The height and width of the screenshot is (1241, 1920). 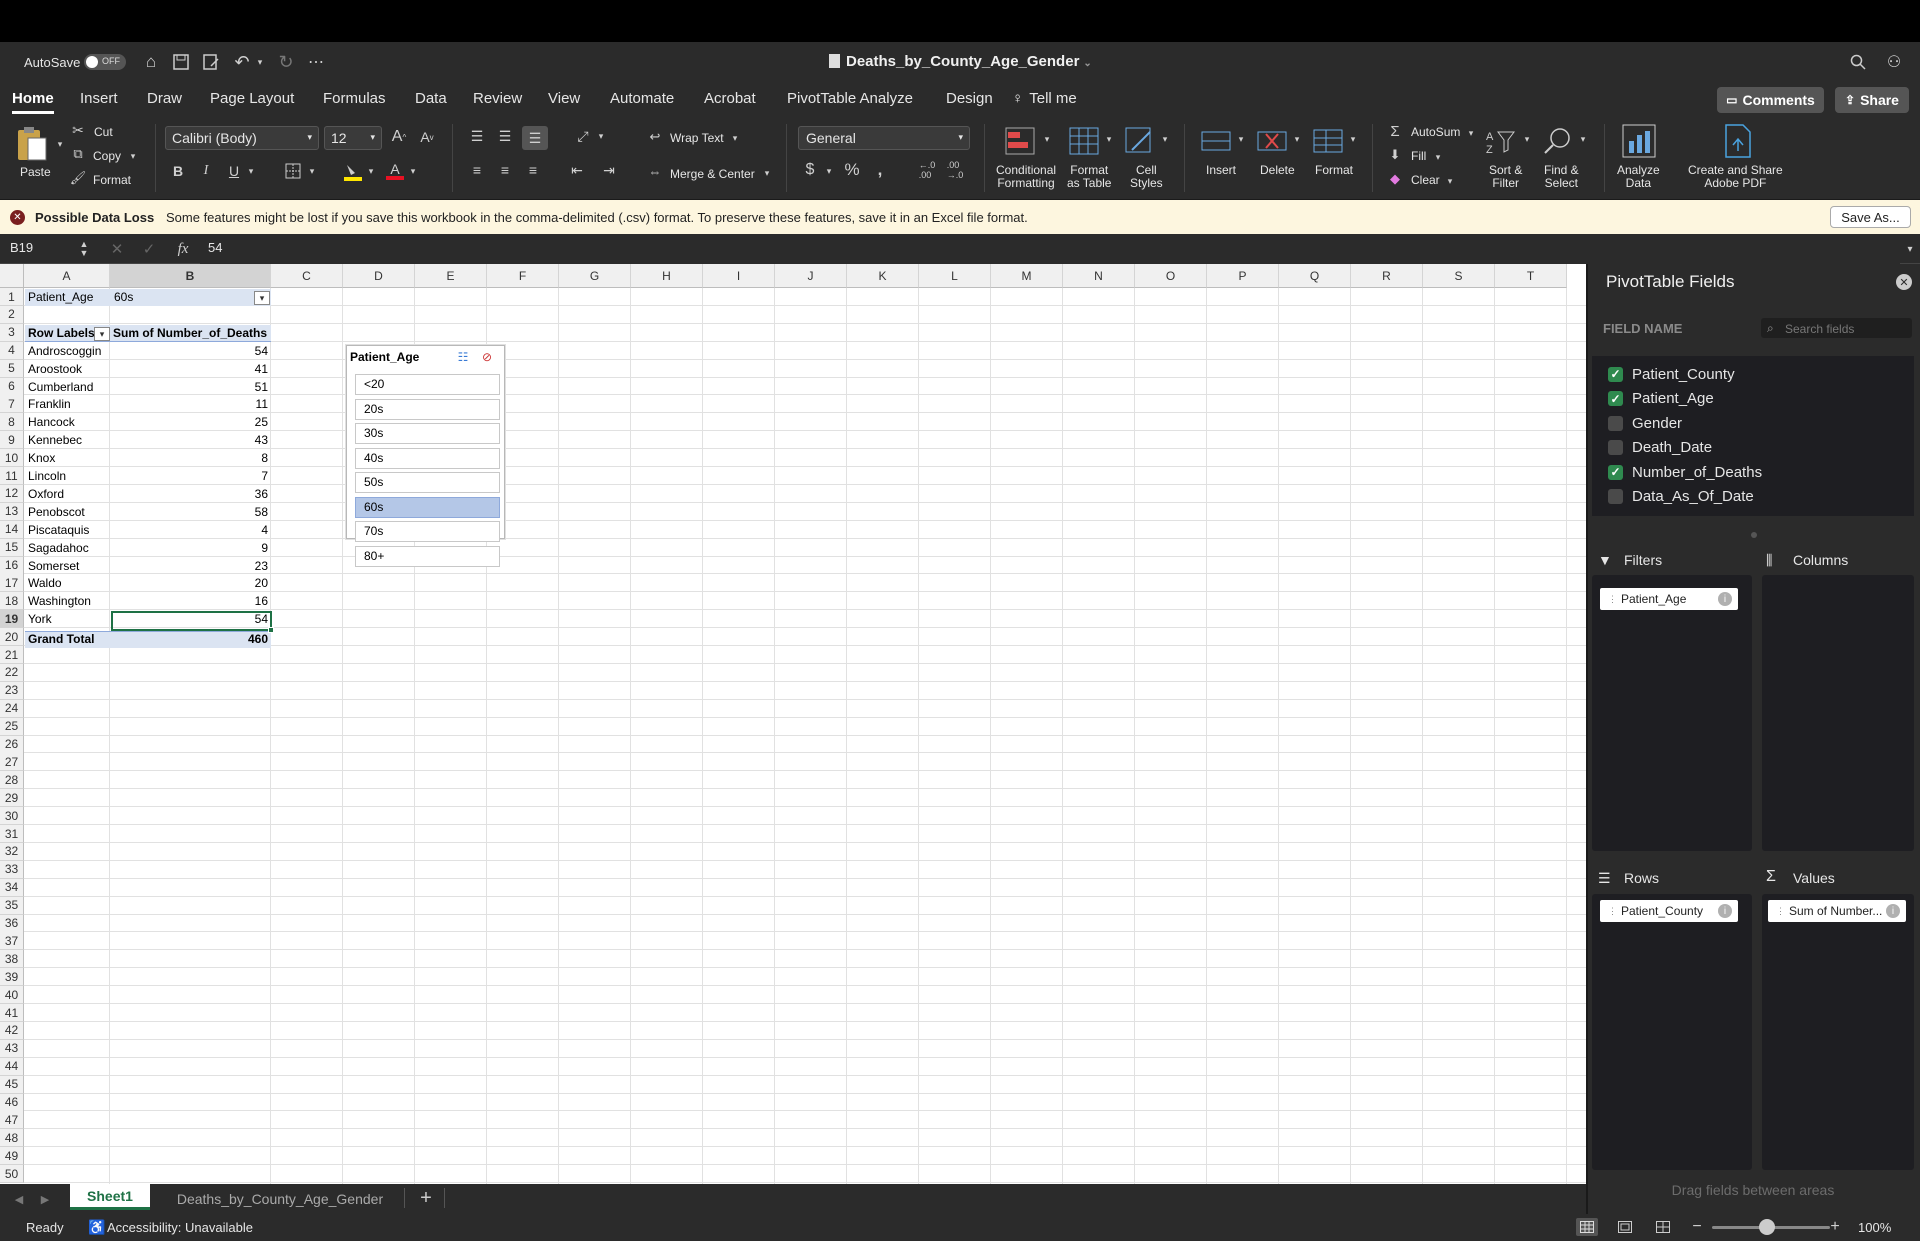 I want to click on tab-page-layout: Page Layout, so click(x=252, y=98).